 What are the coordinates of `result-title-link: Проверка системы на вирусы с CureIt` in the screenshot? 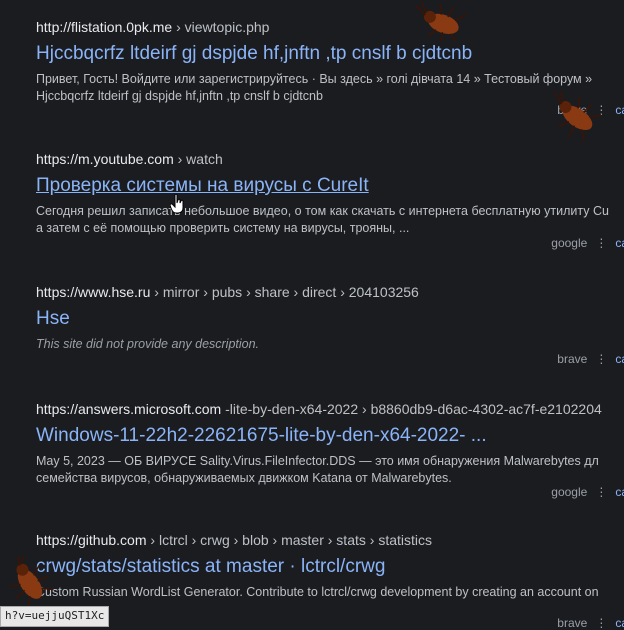 It's located at (330, 186).